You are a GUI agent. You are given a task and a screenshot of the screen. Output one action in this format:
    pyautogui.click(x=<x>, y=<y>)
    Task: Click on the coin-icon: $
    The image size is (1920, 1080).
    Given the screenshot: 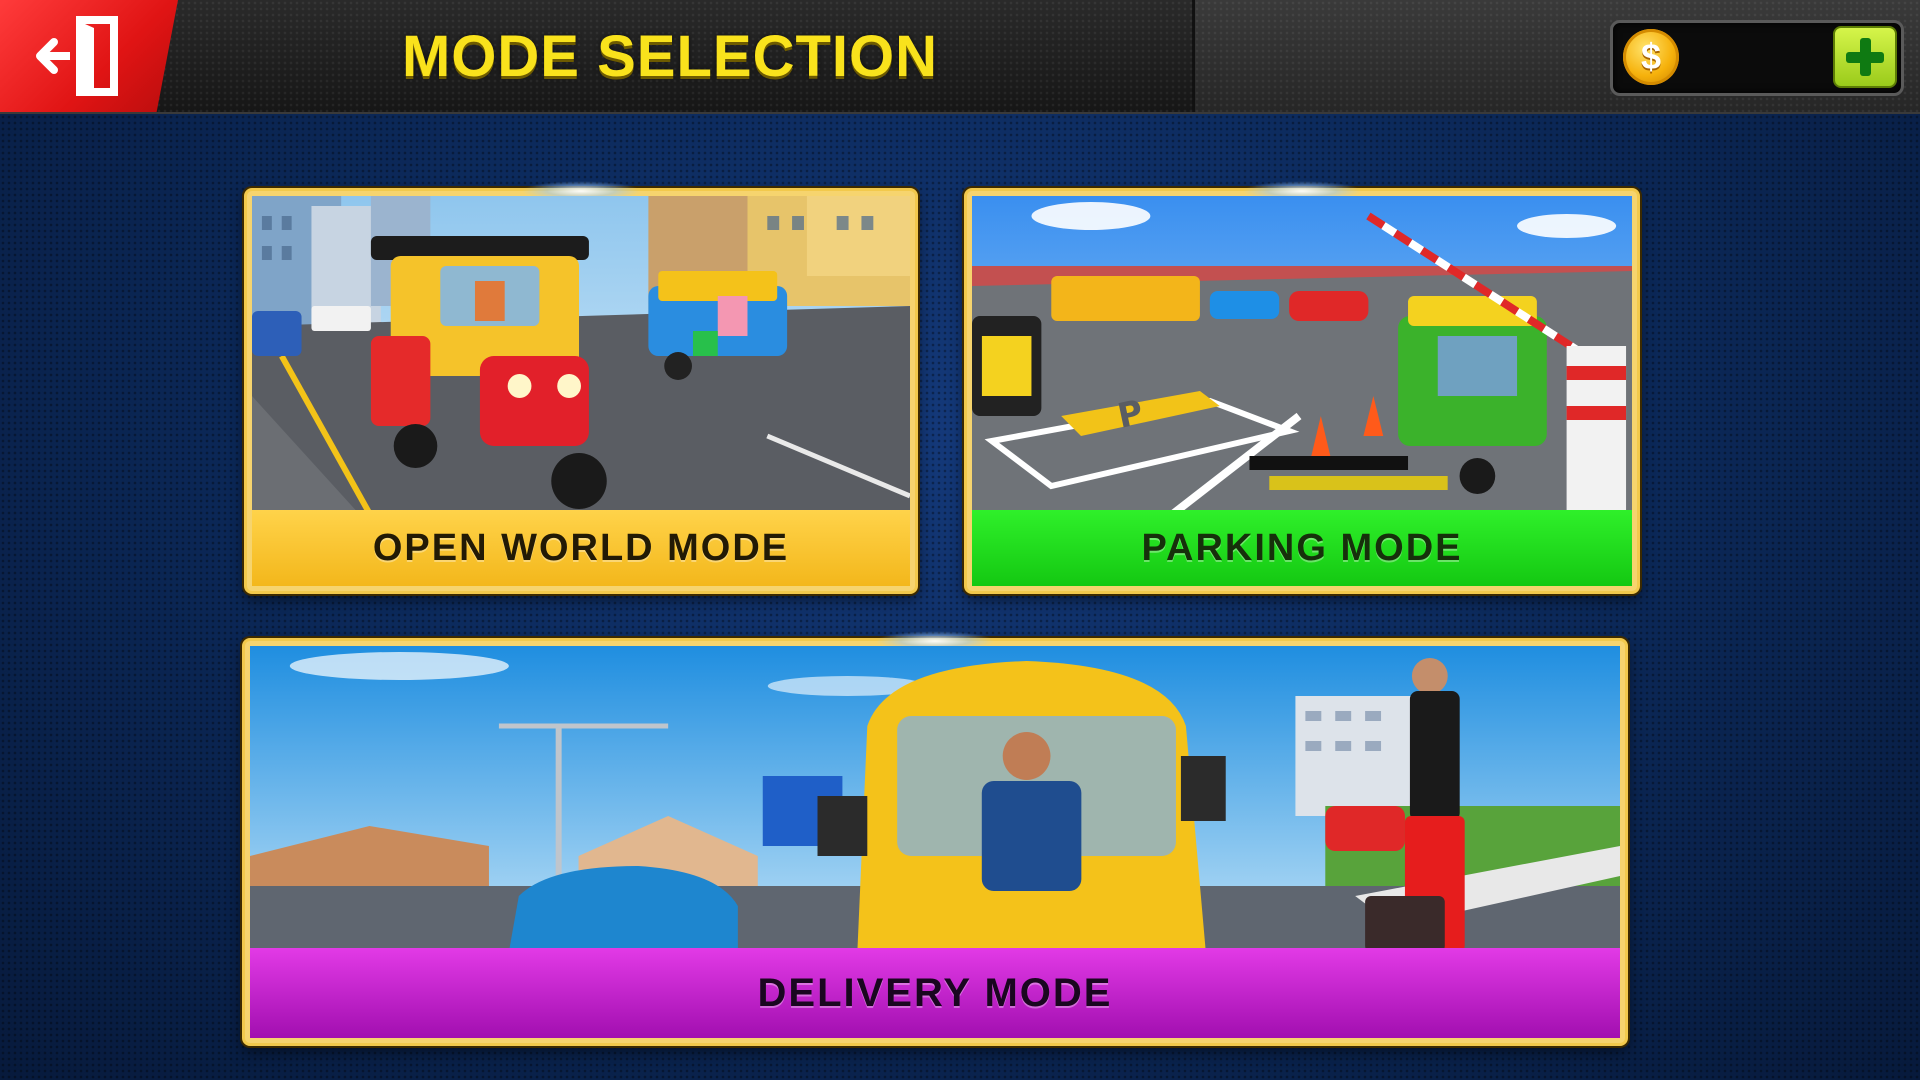 What is the action you would take?
    pyautogui.click(x=1651, y=57)
    